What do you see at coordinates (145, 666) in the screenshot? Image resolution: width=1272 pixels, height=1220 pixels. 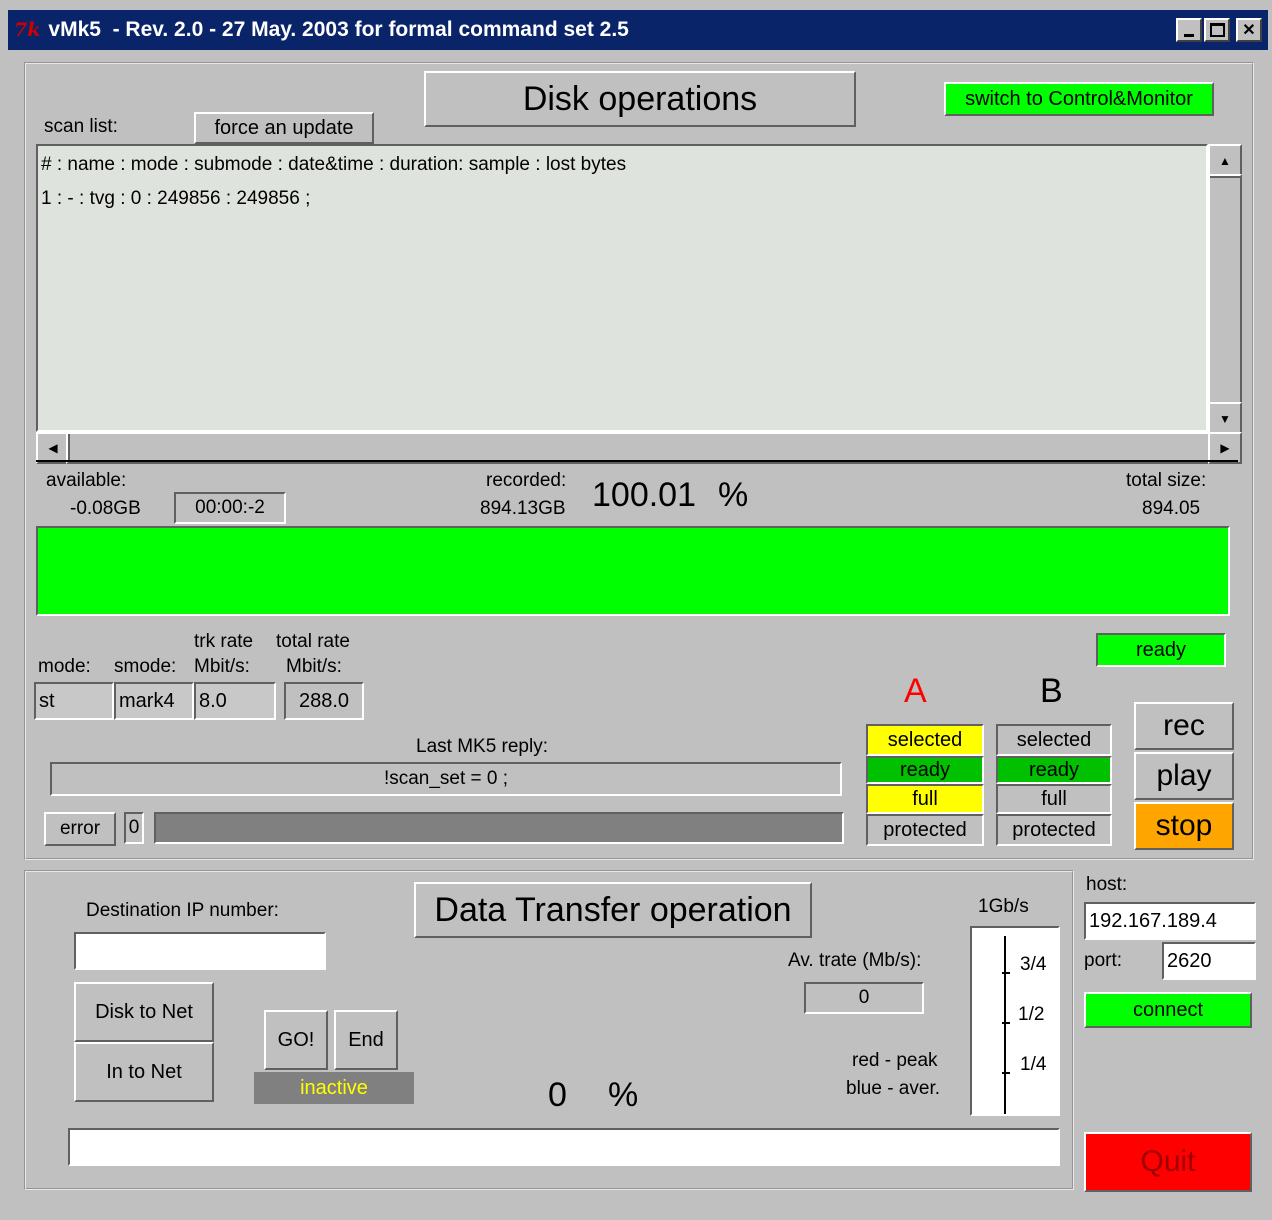 I see `smode-label: smode:` at bounding box center [145, 666].